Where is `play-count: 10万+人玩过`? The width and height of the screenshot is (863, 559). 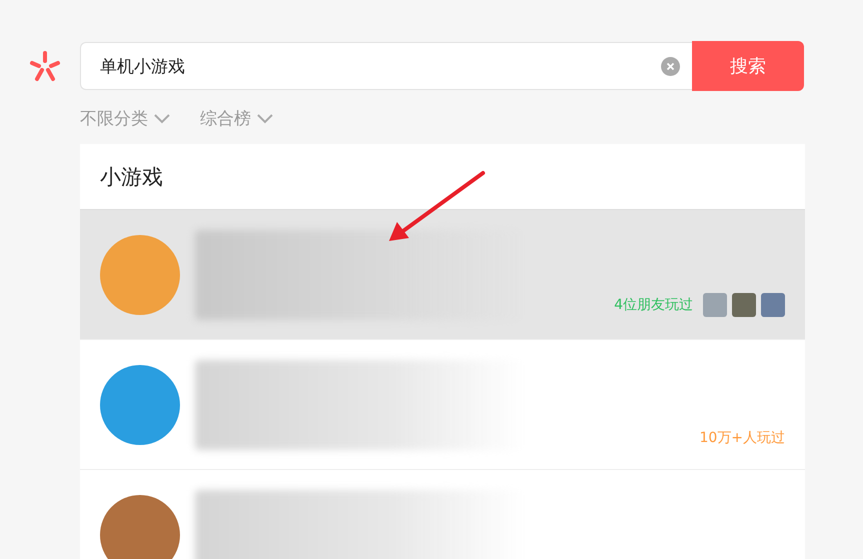
play-count: 10万+人玩过 is located at coordinates (742, 438).